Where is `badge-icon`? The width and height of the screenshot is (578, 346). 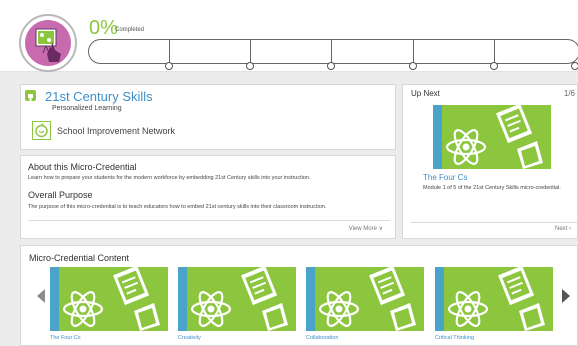 badge-icon is located at coordinates (48, 43).